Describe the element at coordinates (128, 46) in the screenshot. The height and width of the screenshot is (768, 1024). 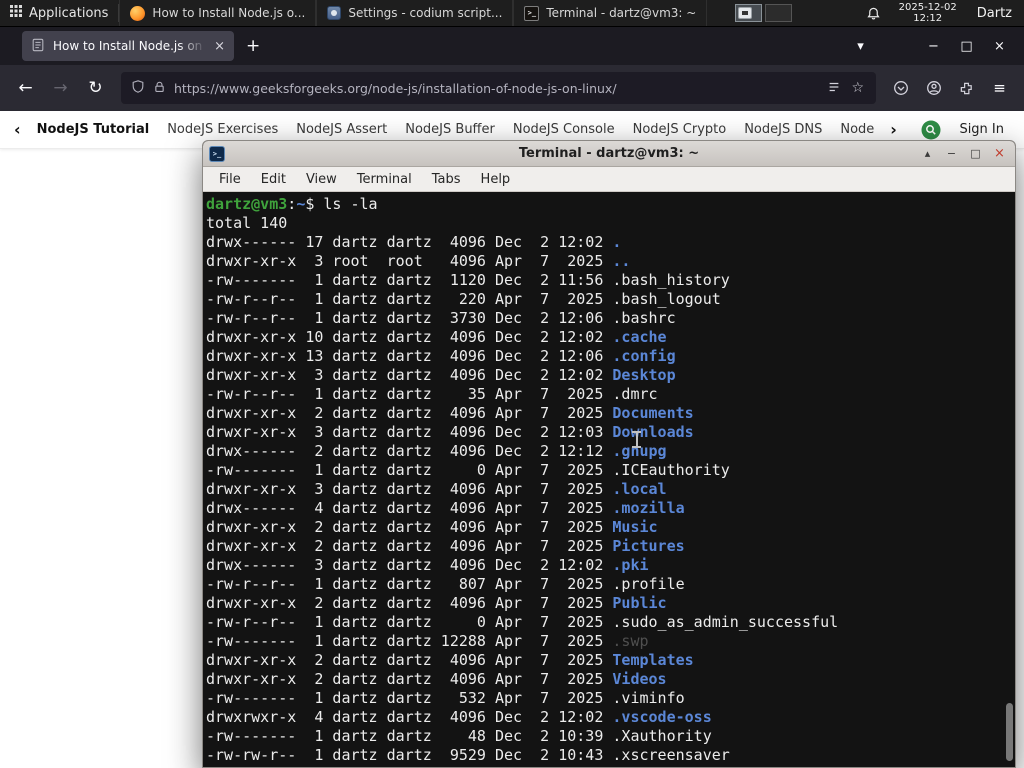
I see `browser-tab: How to Install Node.js on ×` at that location.